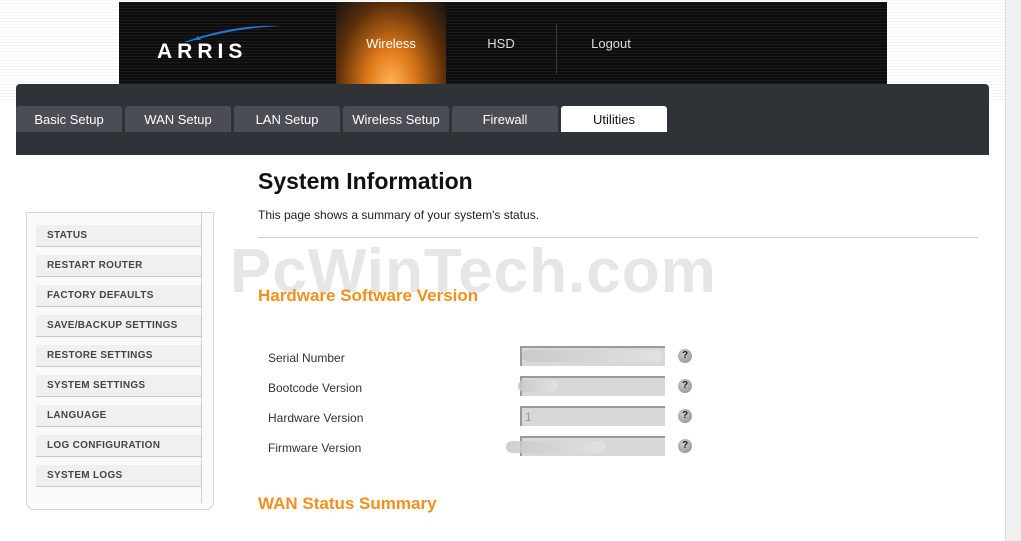  What do you see at coordinates (347, 503) in the screenshot?
I see `section-title-wan-status: WAN Status Summary` at bounding box center [347, 503].